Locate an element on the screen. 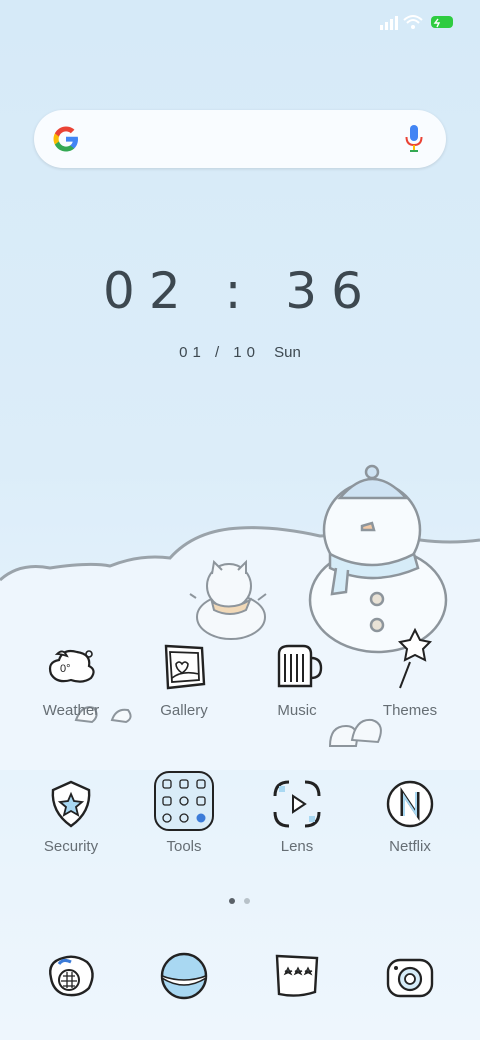 Image resolution: width=480 pixels, height=1040 pixels. app-gallery: Gallery is located at coordinates (184, 679).